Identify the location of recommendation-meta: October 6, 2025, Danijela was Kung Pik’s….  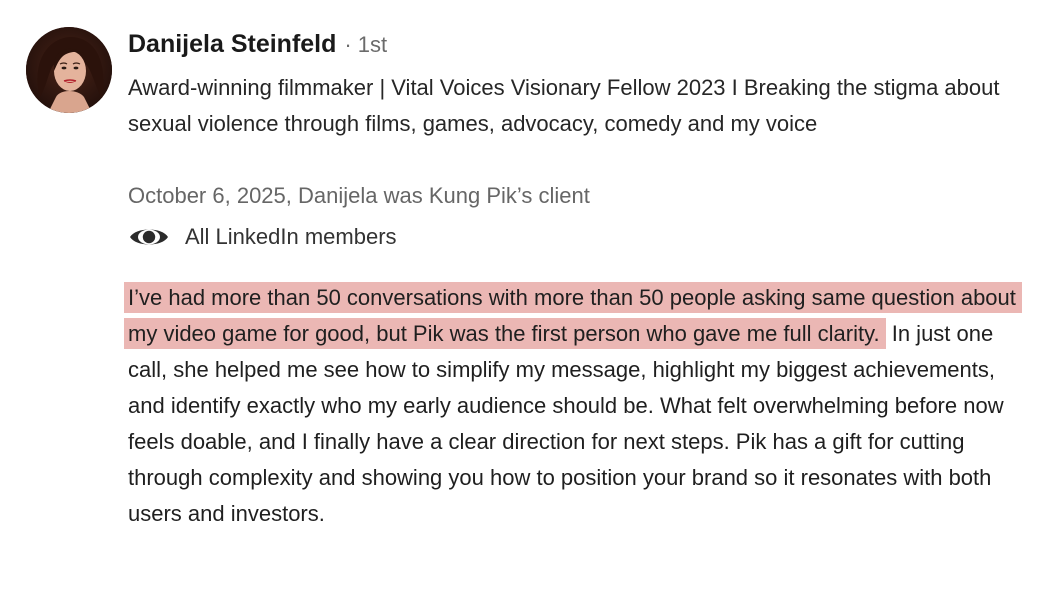
(359, 195).